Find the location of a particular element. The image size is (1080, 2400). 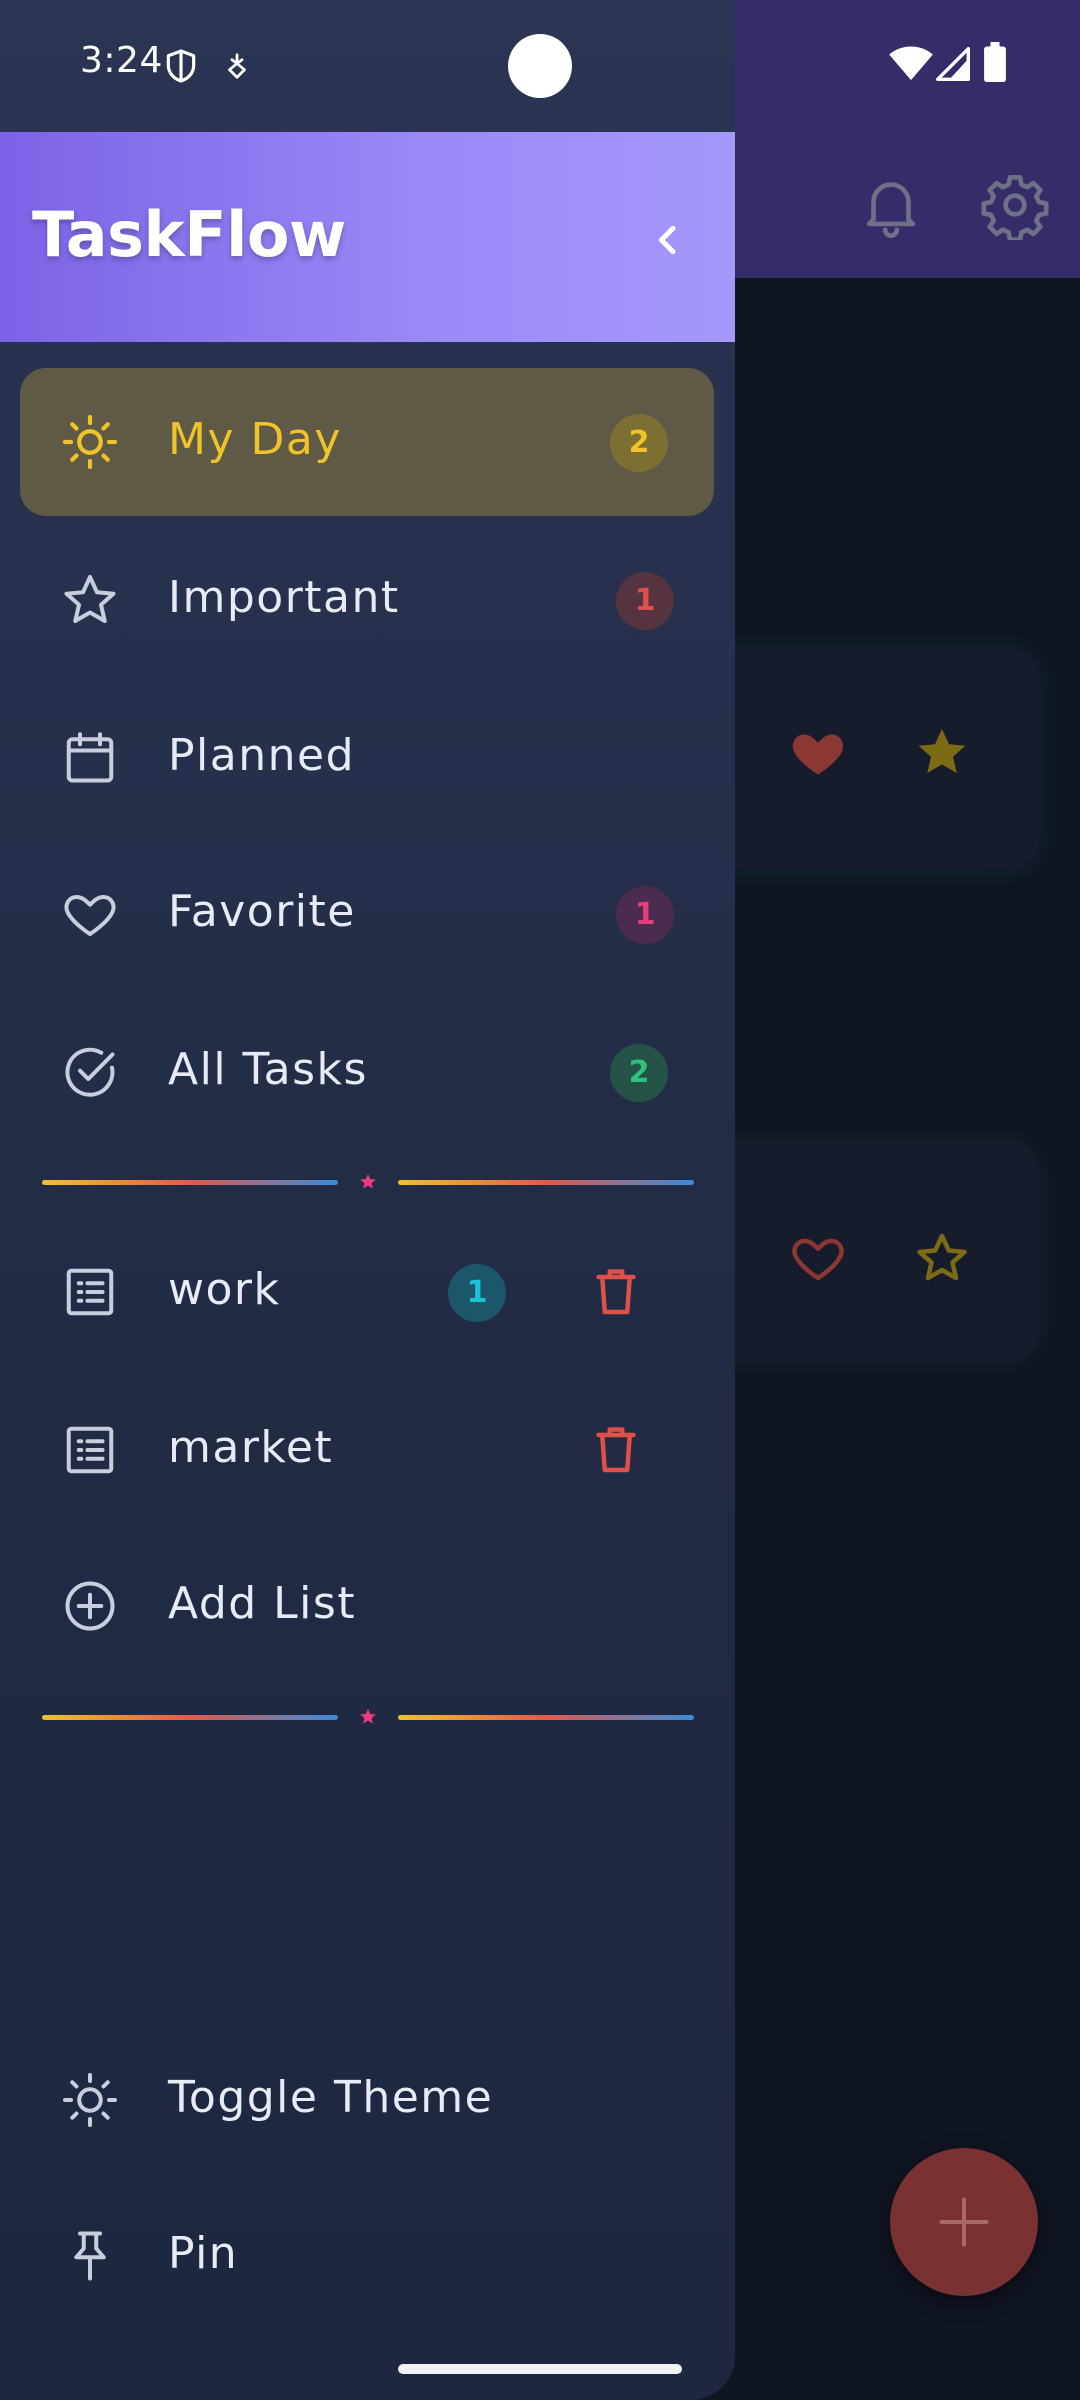

home-indicator is located at coordinates (540, 2369).